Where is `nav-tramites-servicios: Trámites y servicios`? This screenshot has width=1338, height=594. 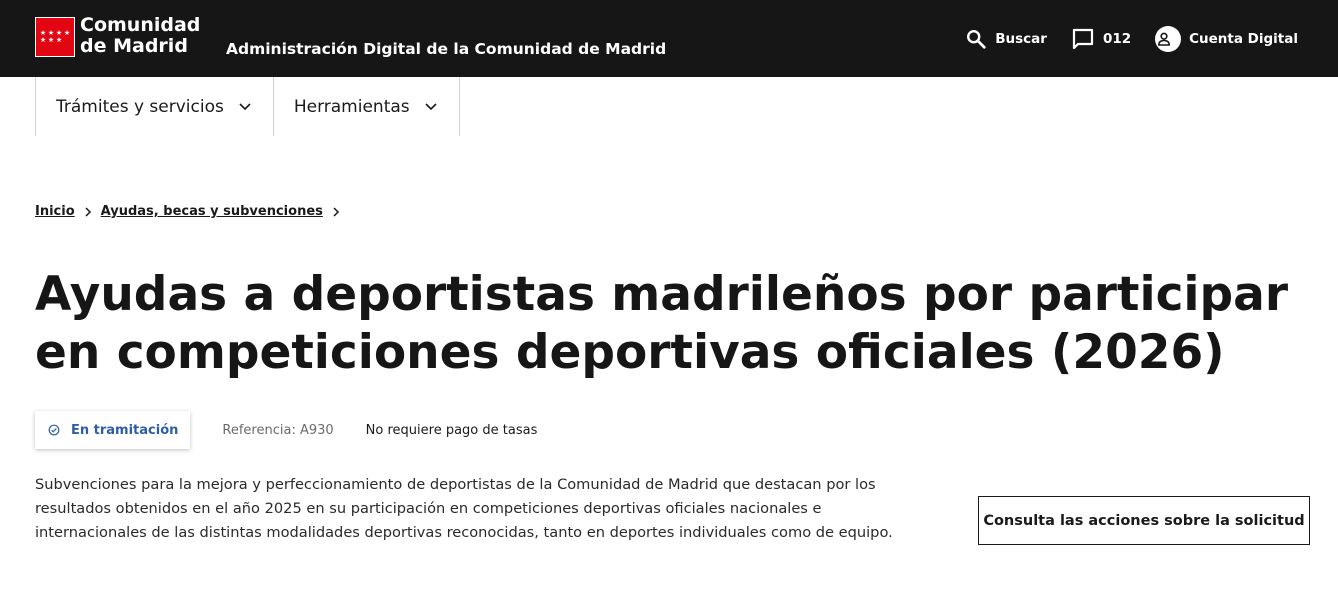 nav-tramites-servicios: Trámites y servicios is located at coordinates (154, 106).